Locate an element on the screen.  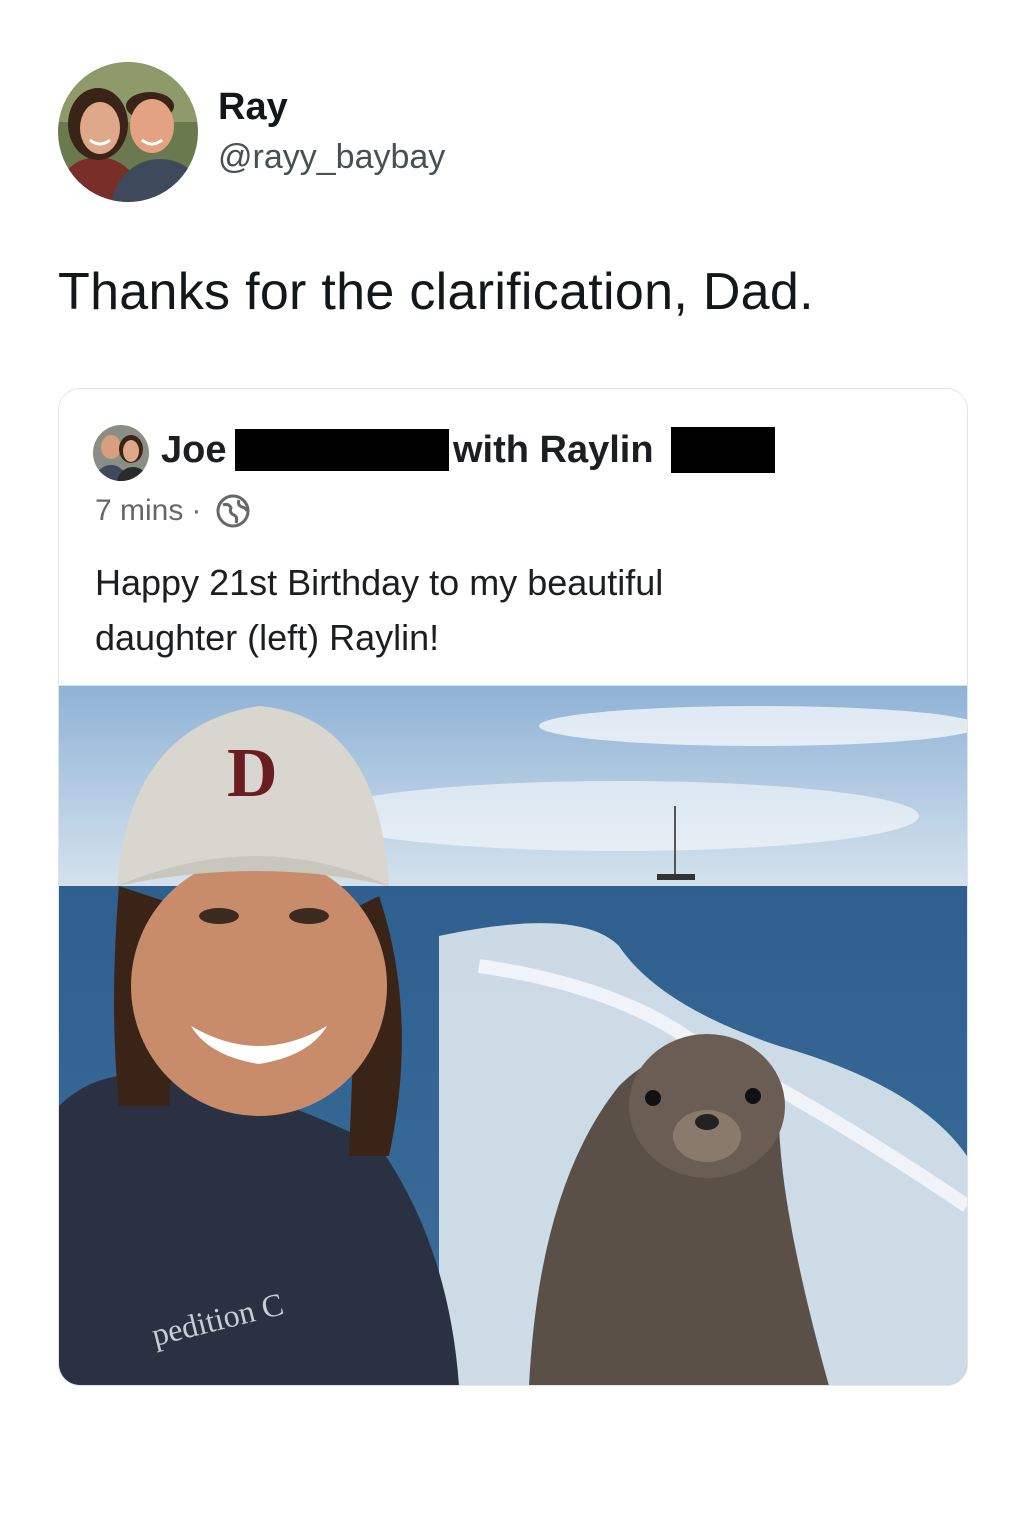
post-meta: 7 mins · is located at coordinates (173, 511).